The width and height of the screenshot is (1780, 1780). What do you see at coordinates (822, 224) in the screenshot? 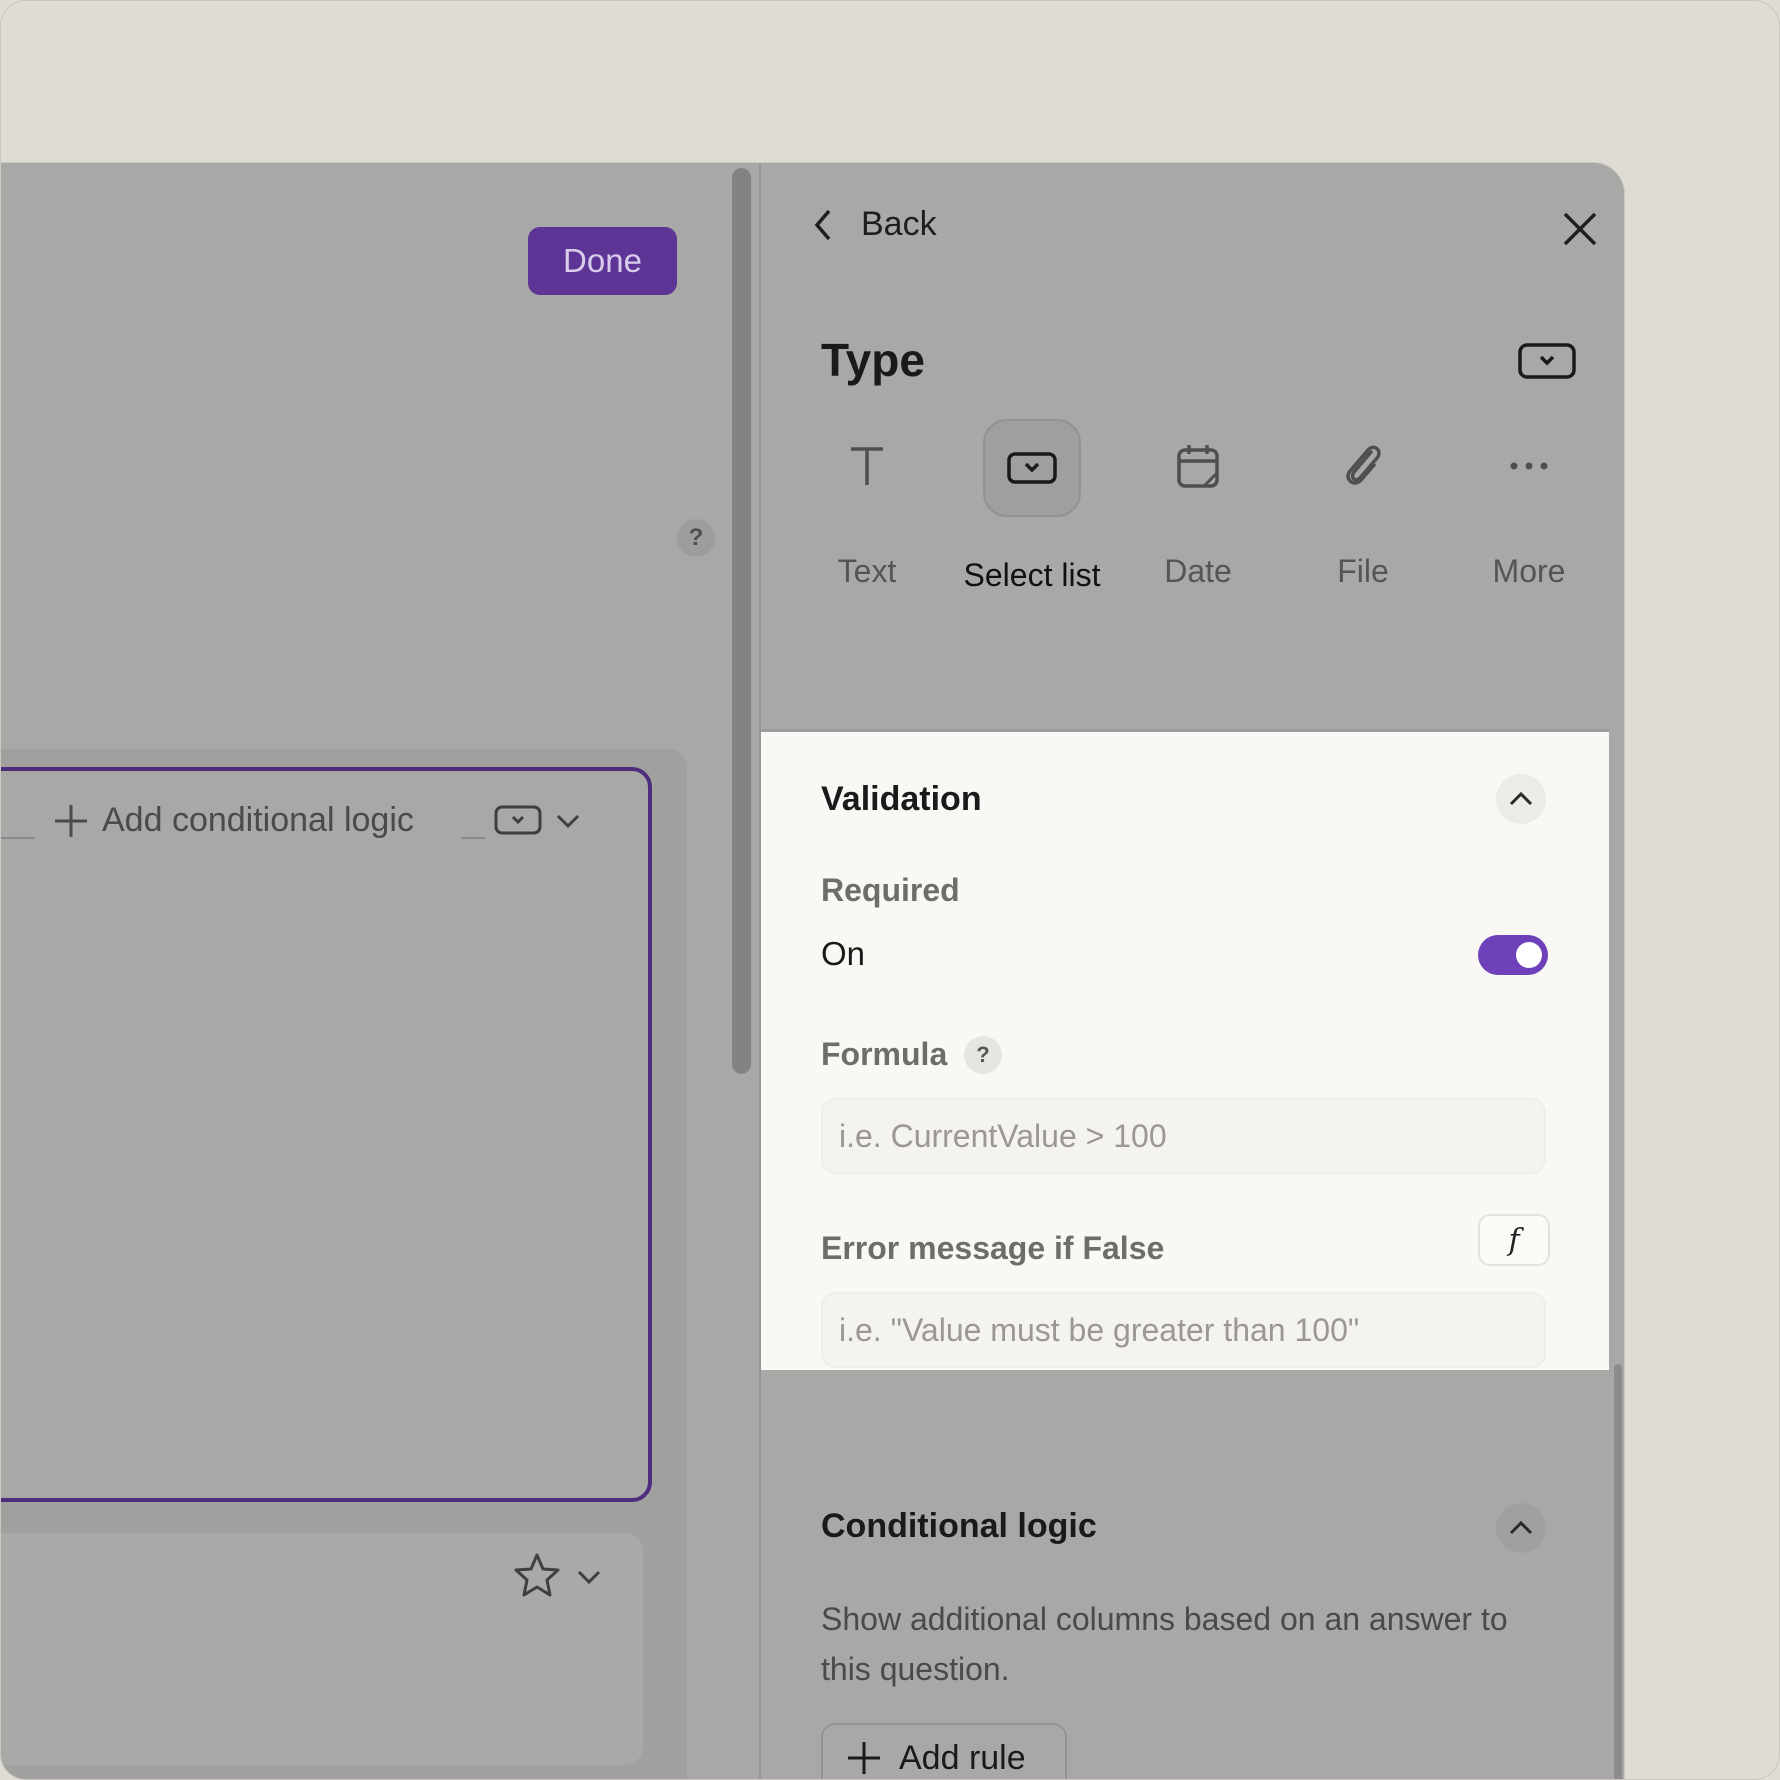
I see `chevron-left-icon` at bounding box center [822, 224].